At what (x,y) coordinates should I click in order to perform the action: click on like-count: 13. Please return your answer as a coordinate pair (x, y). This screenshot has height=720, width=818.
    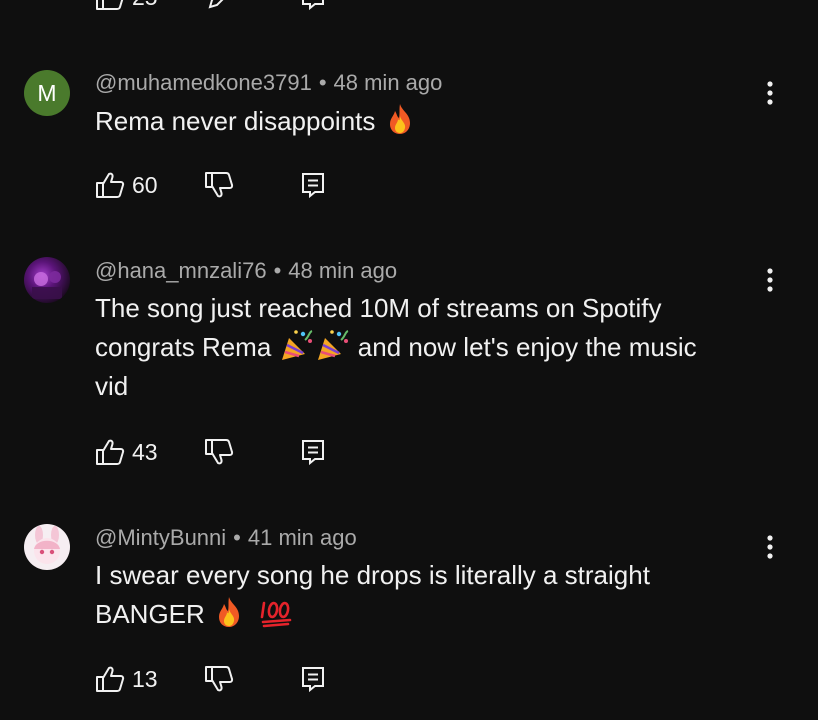
    Looking at the image, I should click on (145, 678).